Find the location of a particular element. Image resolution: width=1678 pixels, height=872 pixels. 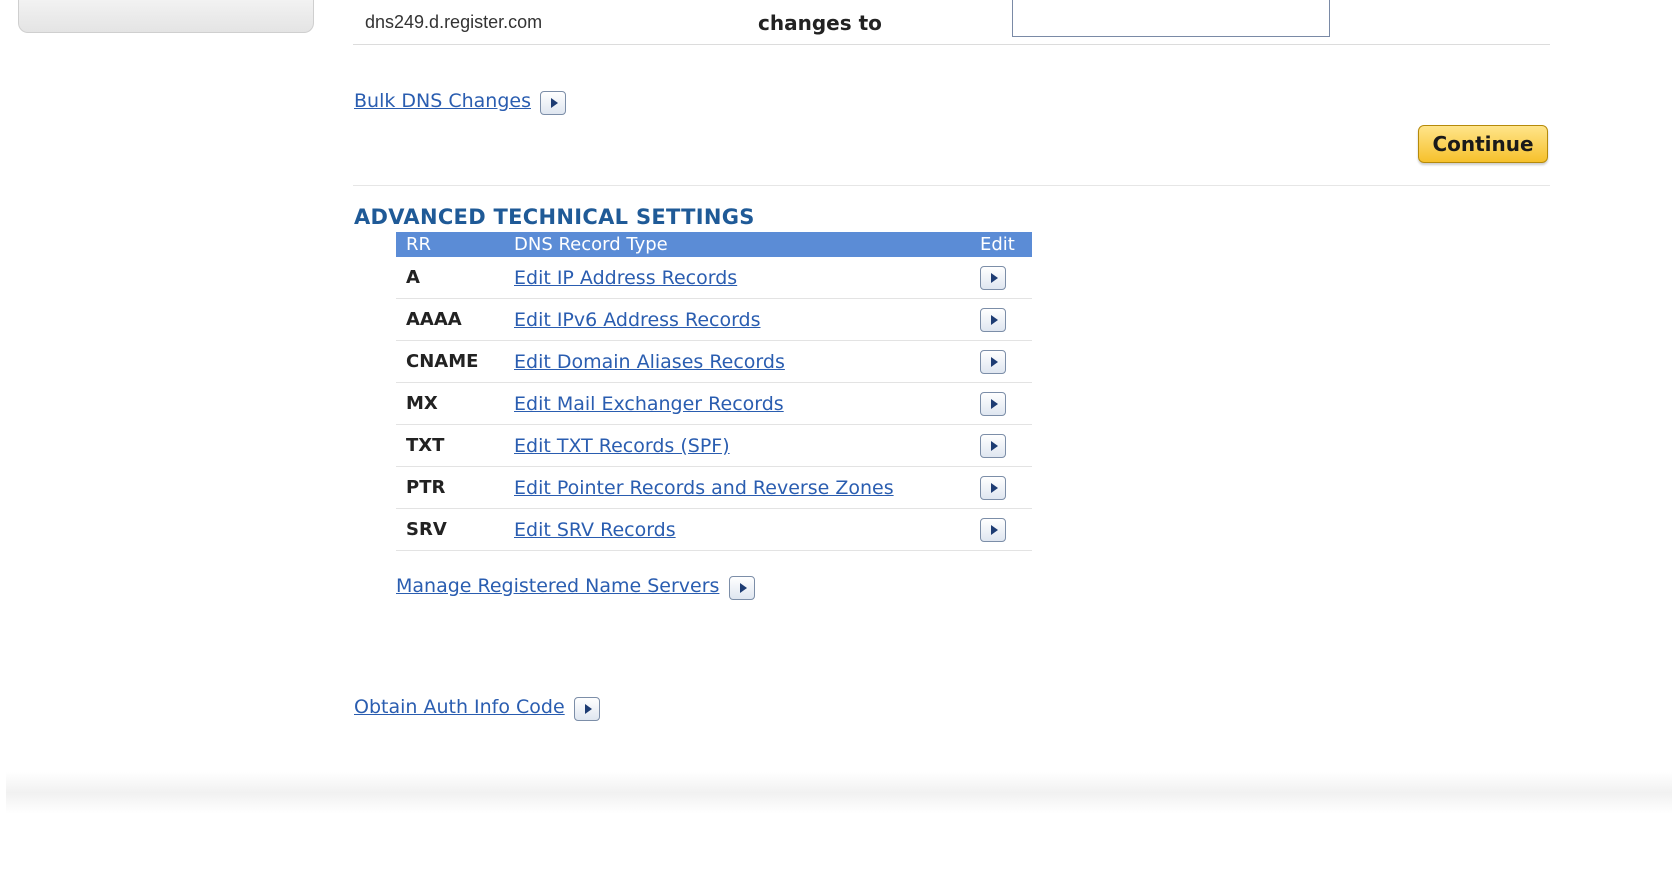

manage-name-servers: Manage Registered Name Servers is located at coordinates (575, 587).